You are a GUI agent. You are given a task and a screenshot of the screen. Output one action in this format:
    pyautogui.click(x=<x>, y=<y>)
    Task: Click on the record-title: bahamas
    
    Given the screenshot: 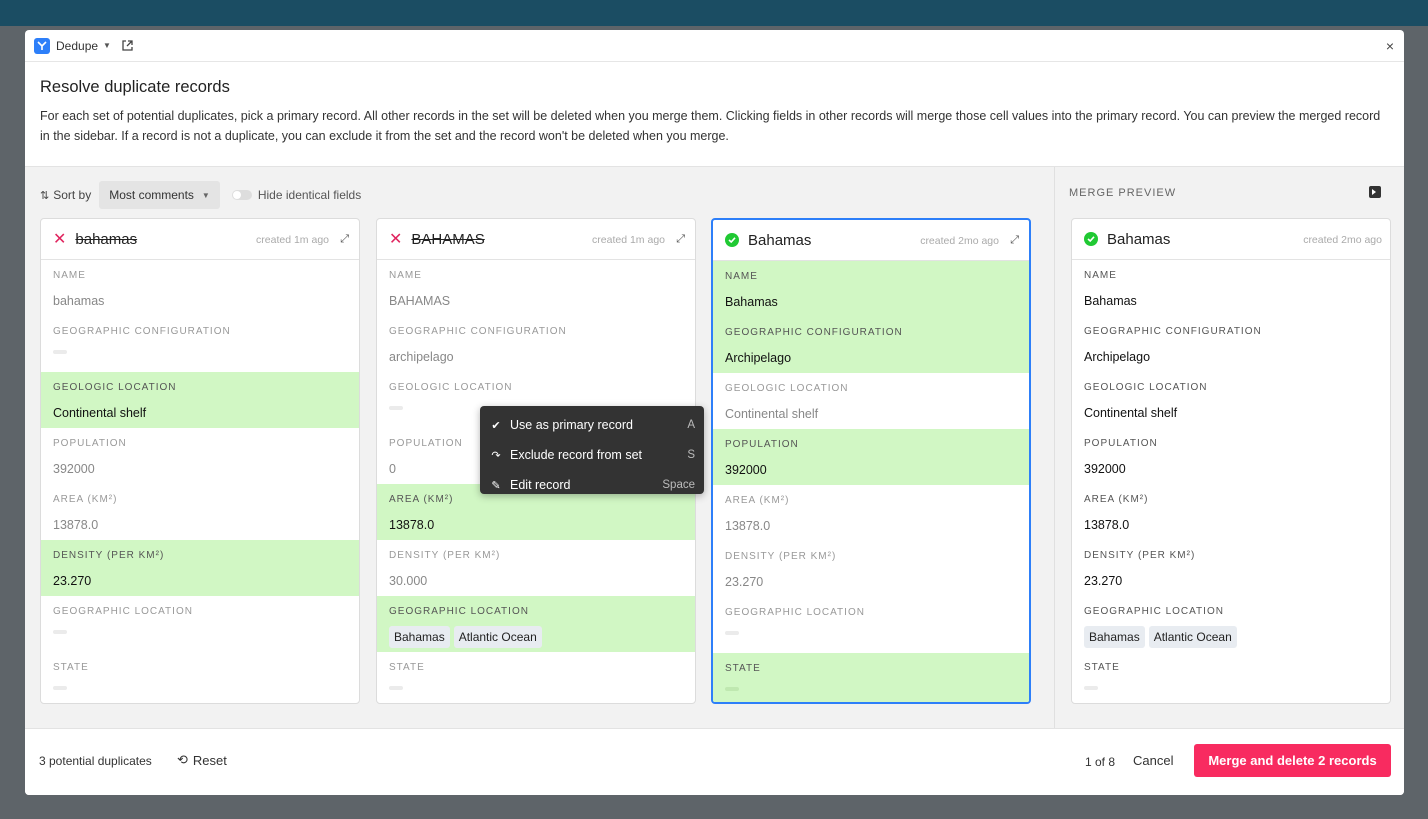 What is the action you would take?
    pyautogui.click(x=106, y=239)
    